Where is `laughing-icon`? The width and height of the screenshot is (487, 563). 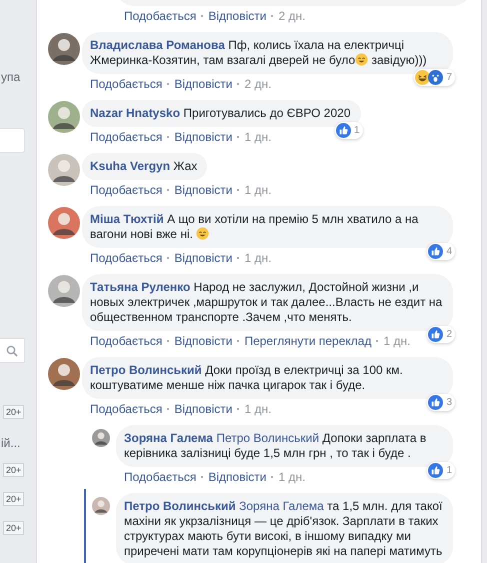
laughing-icon is located at coordinates (422, 77).